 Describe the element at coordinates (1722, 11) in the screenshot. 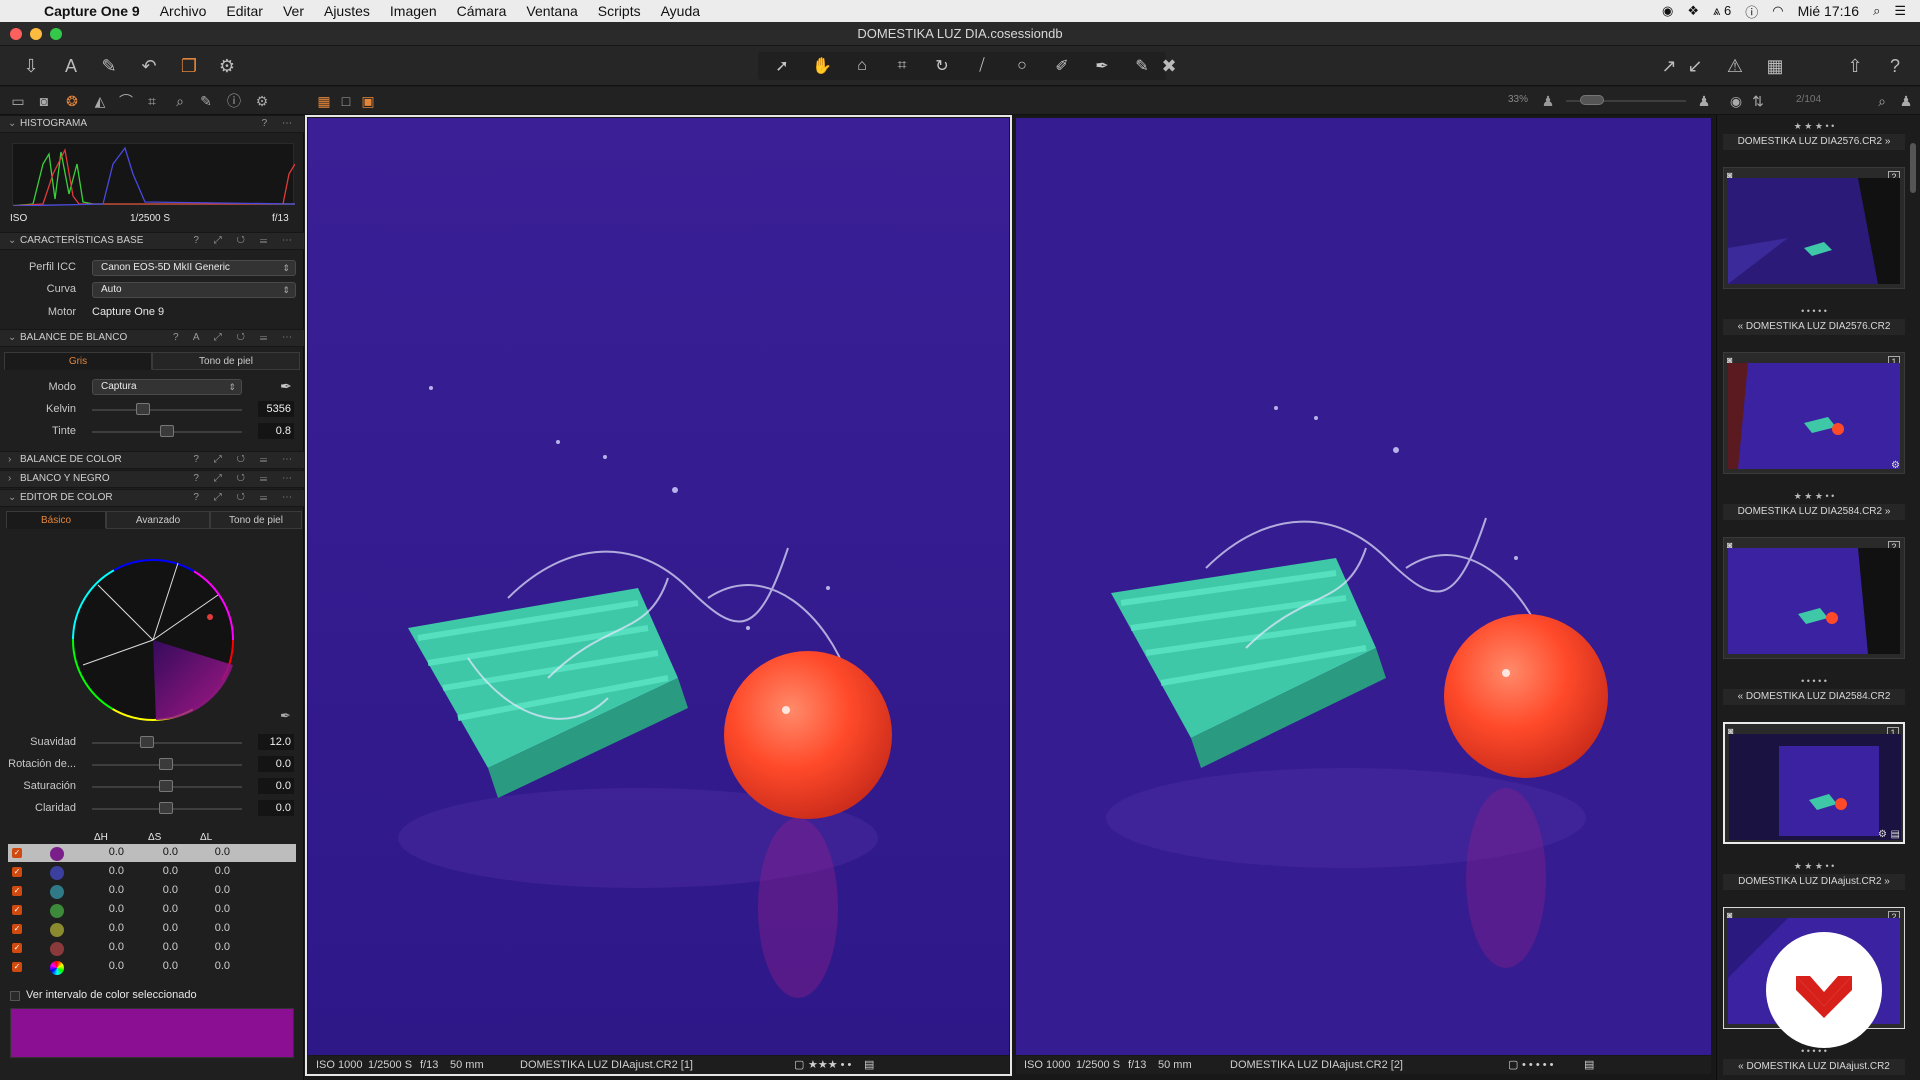

I see `adobe-icon: ⩓ 6` at that location.